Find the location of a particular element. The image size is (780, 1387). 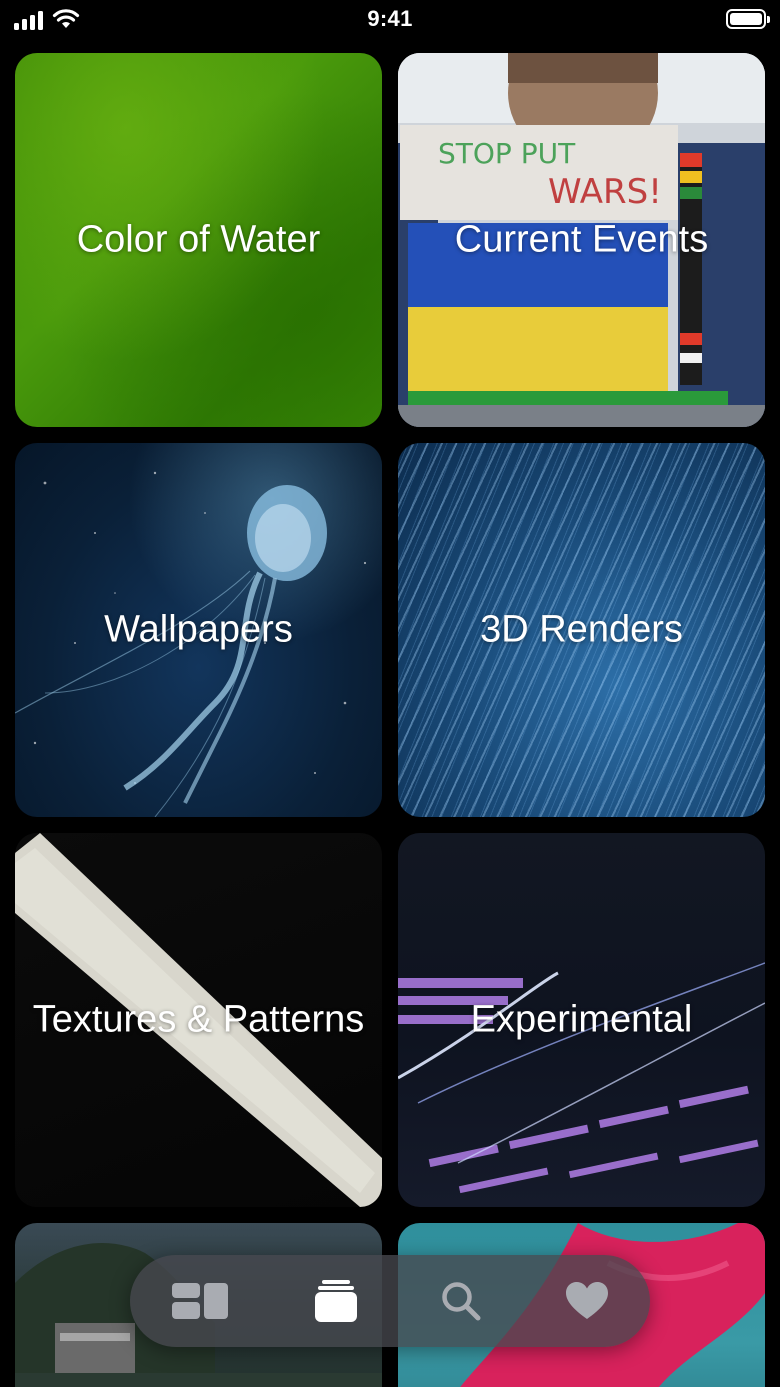

tab-browse is located at coordinates (200, 1301).